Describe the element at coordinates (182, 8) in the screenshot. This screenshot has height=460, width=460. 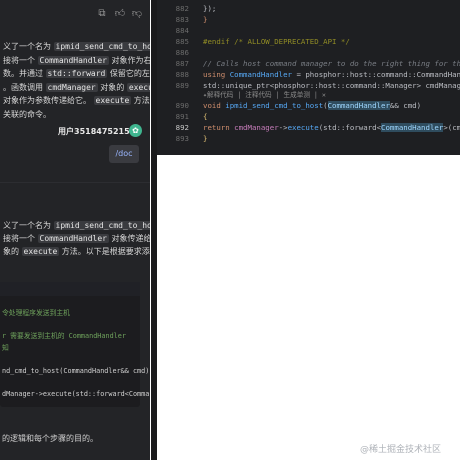
I see `line-number: 882` at that location.